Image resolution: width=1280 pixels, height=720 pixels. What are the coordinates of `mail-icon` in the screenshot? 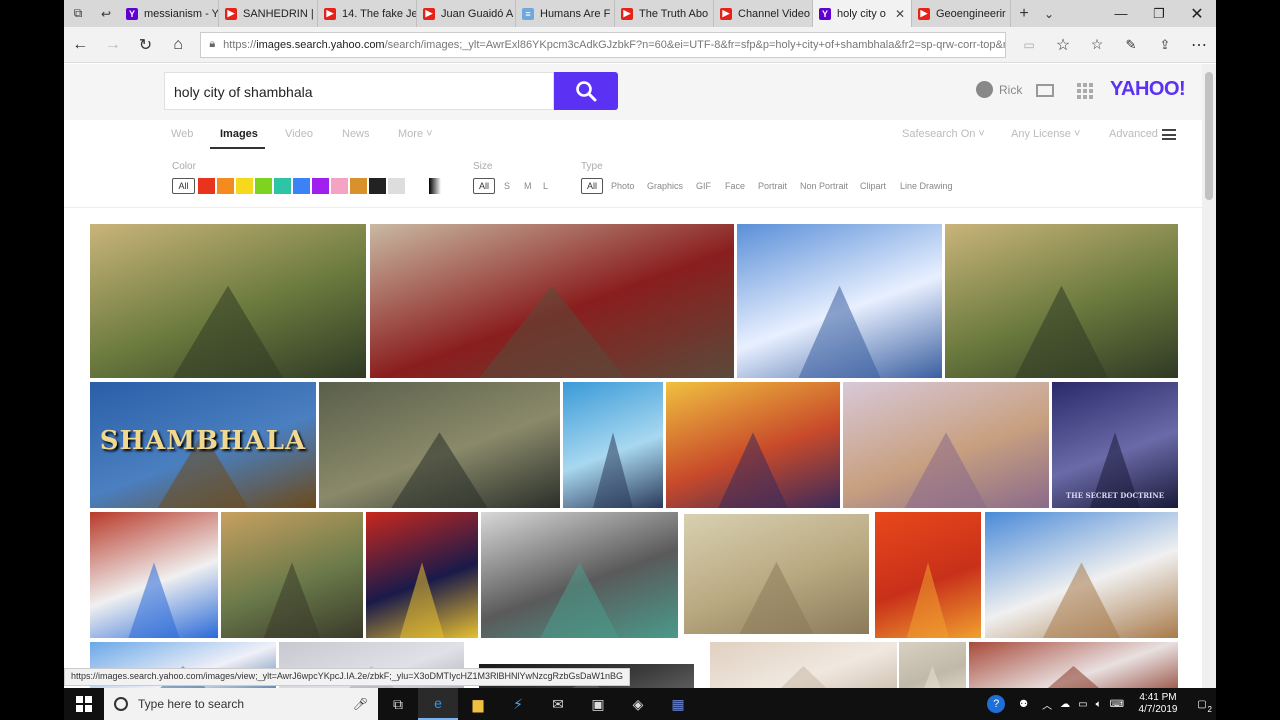 It's located at (1045, 90).